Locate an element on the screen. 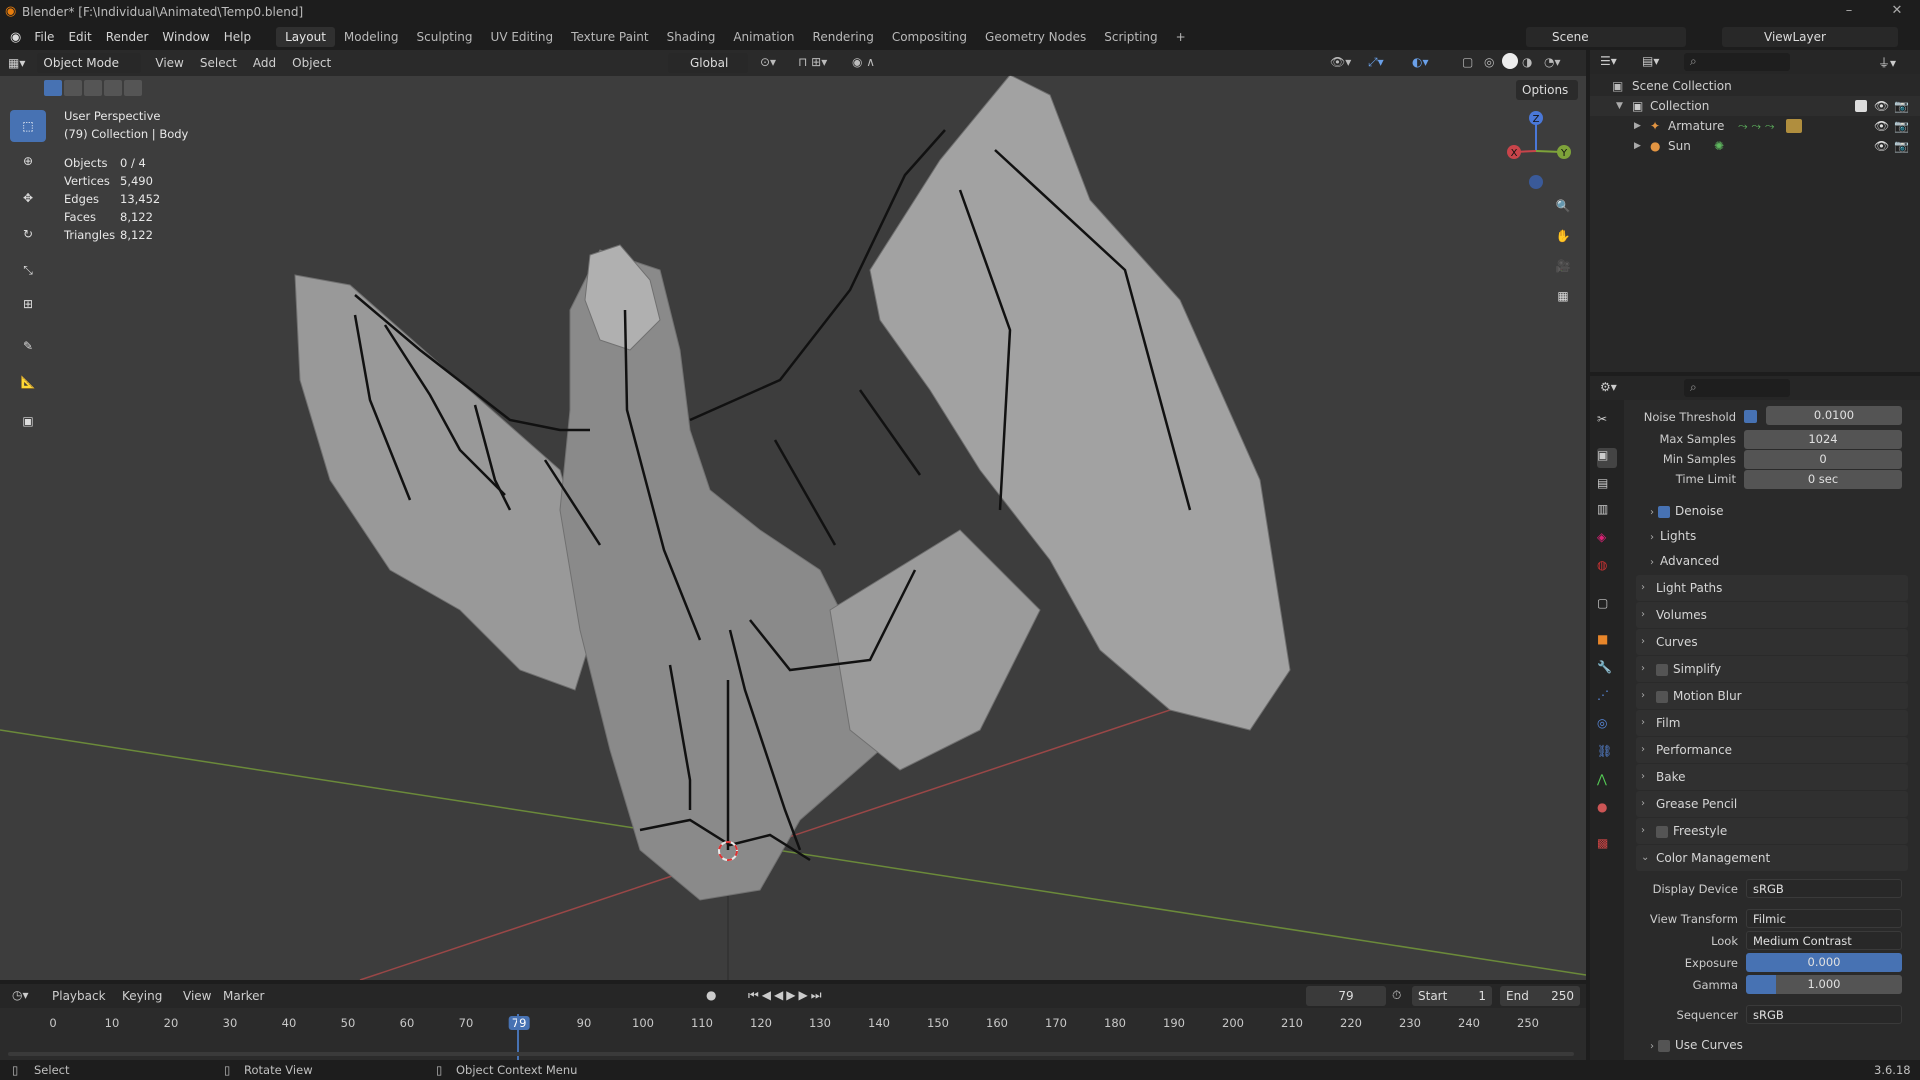 The height and width of the screenshot is (1080, 1920). menu-add: Add is located at coordinates (264, 63).